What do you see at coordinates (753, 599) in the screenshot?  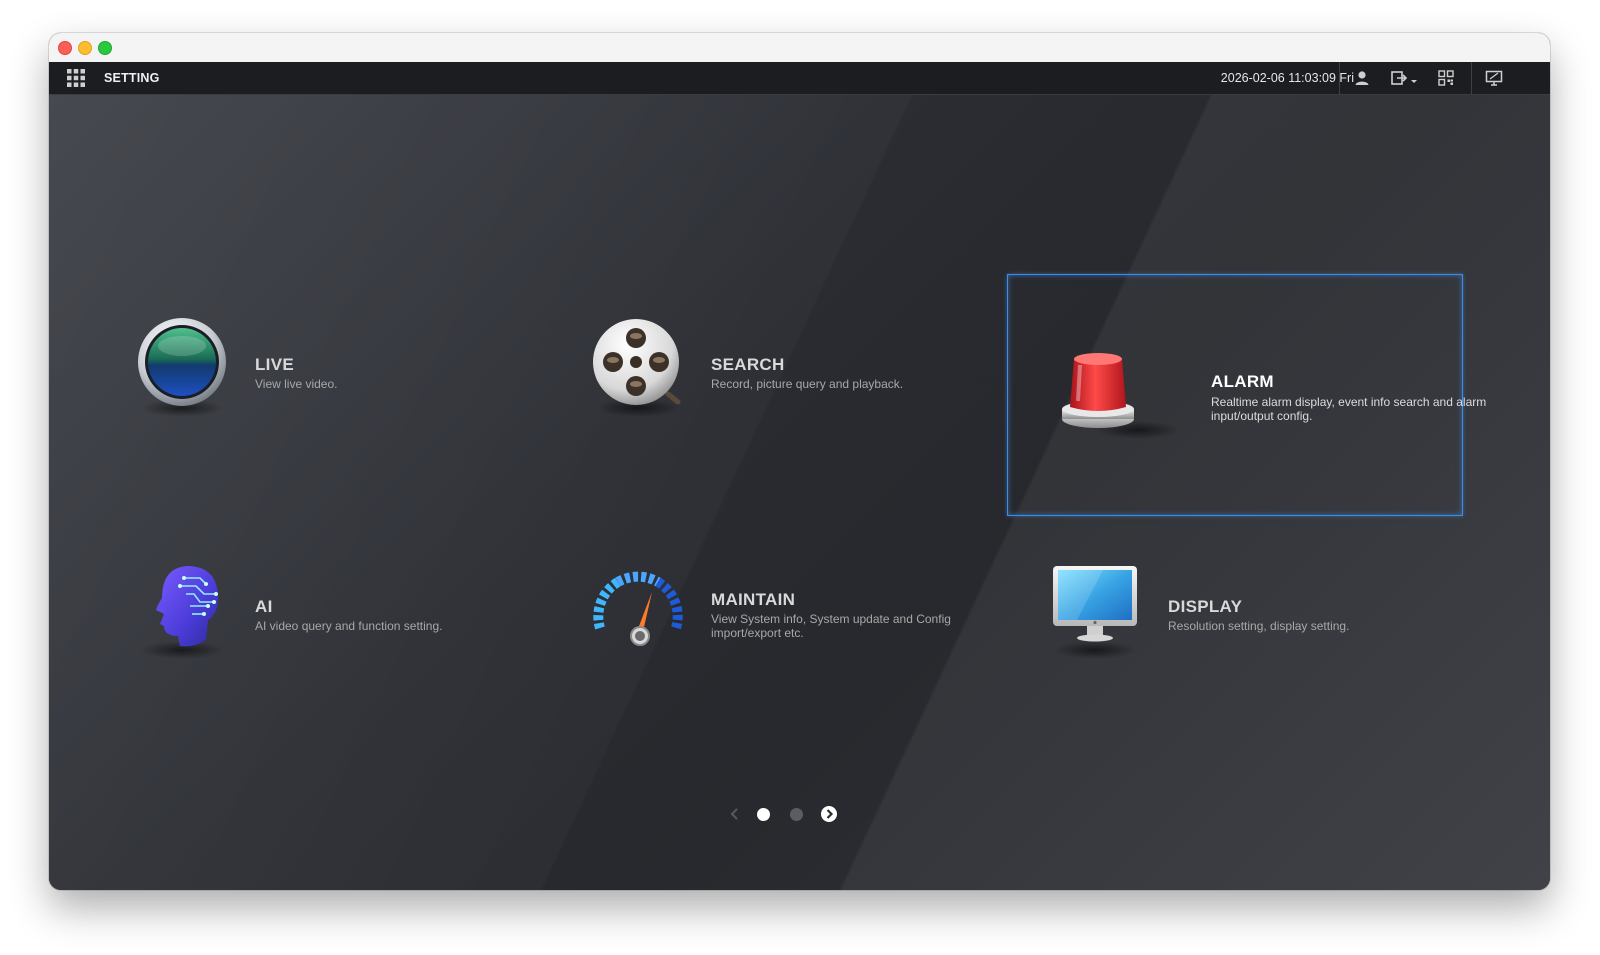 I see `tile-title: MAINTAIN` at bounding box center [753, 599].